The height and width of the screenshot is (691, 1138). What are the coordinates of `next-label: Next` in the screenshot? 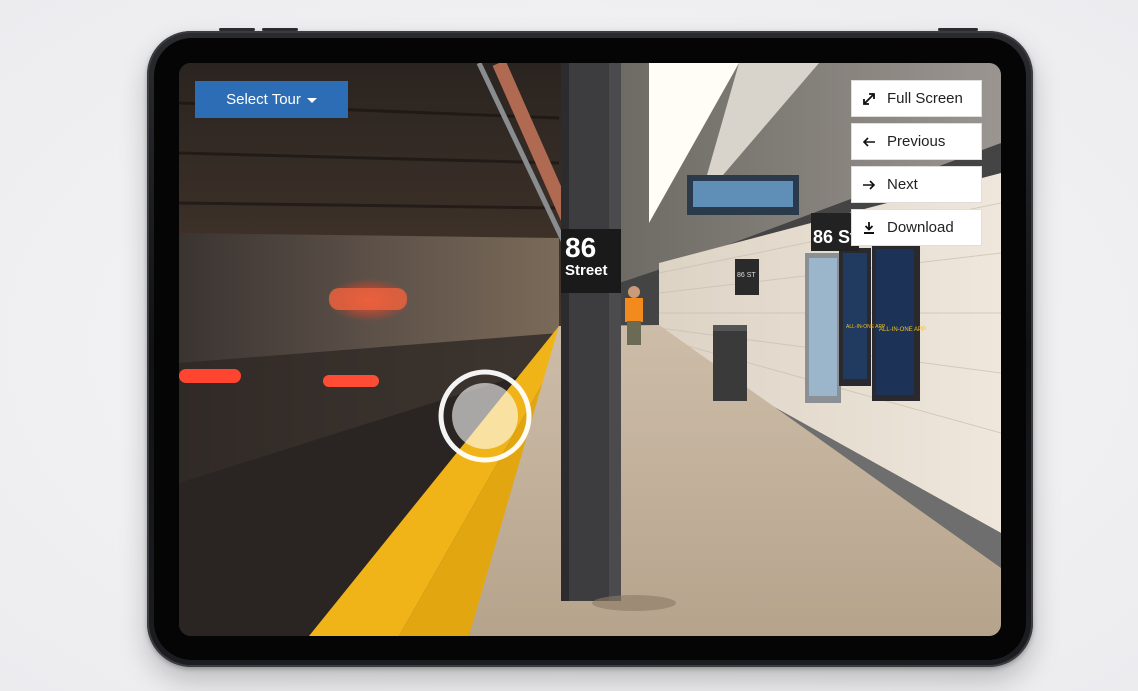 It's located at (902, 184).